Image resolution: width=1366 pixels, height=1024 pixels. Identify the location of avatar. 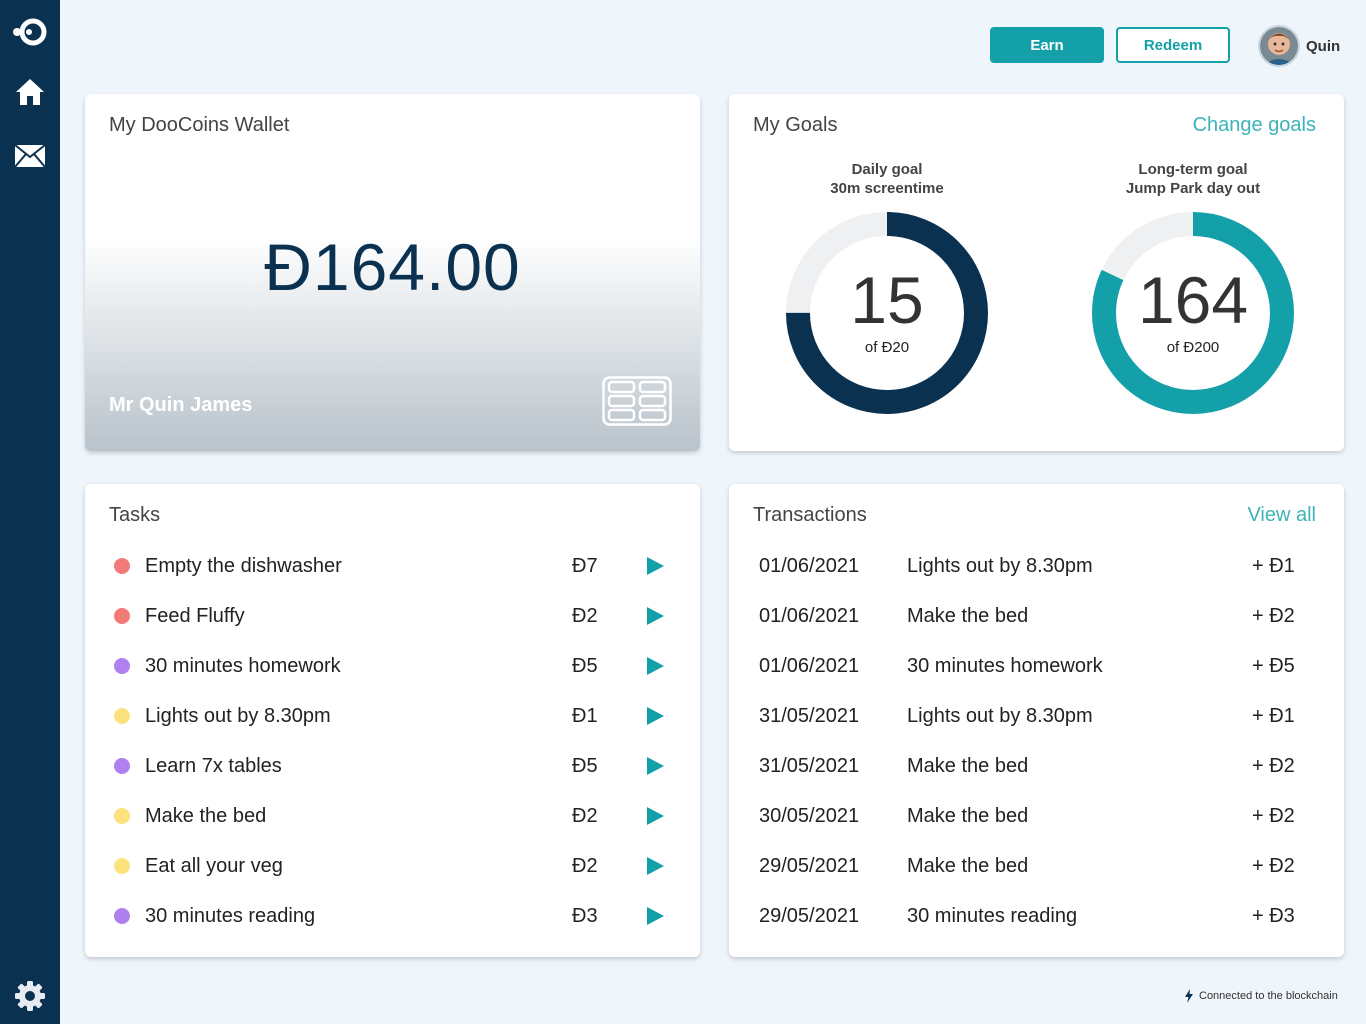
(1279, 46).